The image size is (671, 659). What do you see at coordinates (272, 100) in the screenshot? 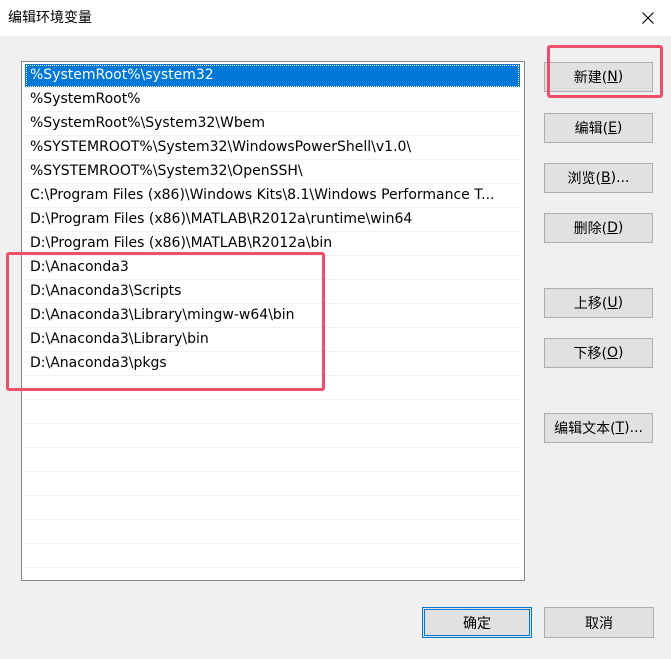
I see `path-row: %SystemRoot%` at bounding box center [272, 100].